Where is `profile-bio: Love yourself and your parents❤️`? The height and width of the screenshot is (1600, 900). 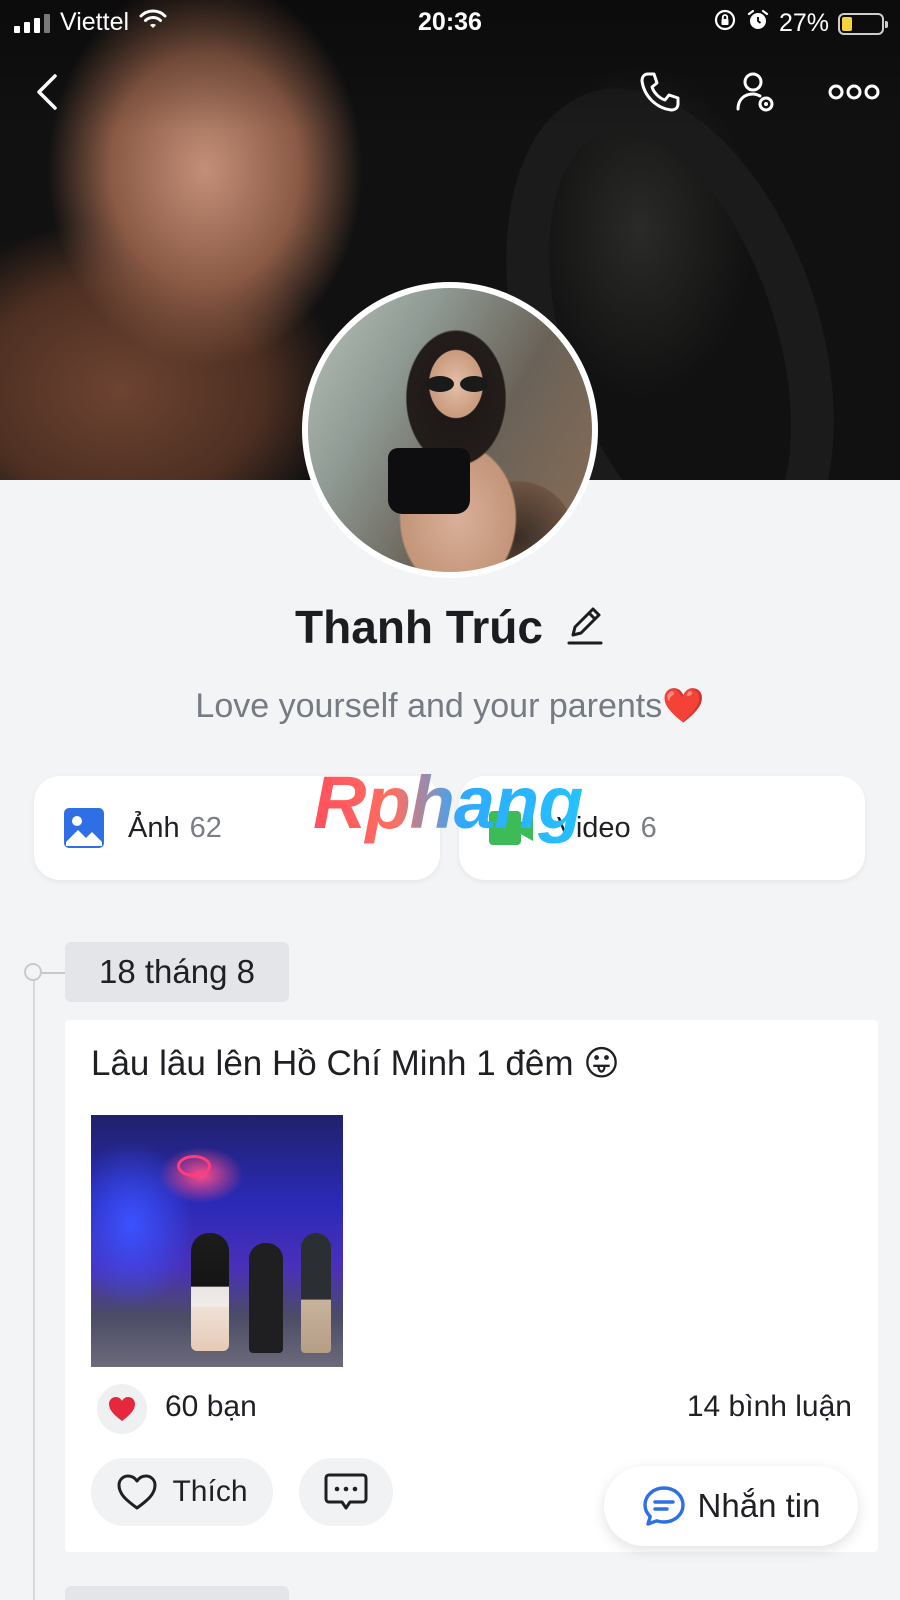
profile-bio: Love yourself and your parents❤️ is located at coordinates (450, 706).